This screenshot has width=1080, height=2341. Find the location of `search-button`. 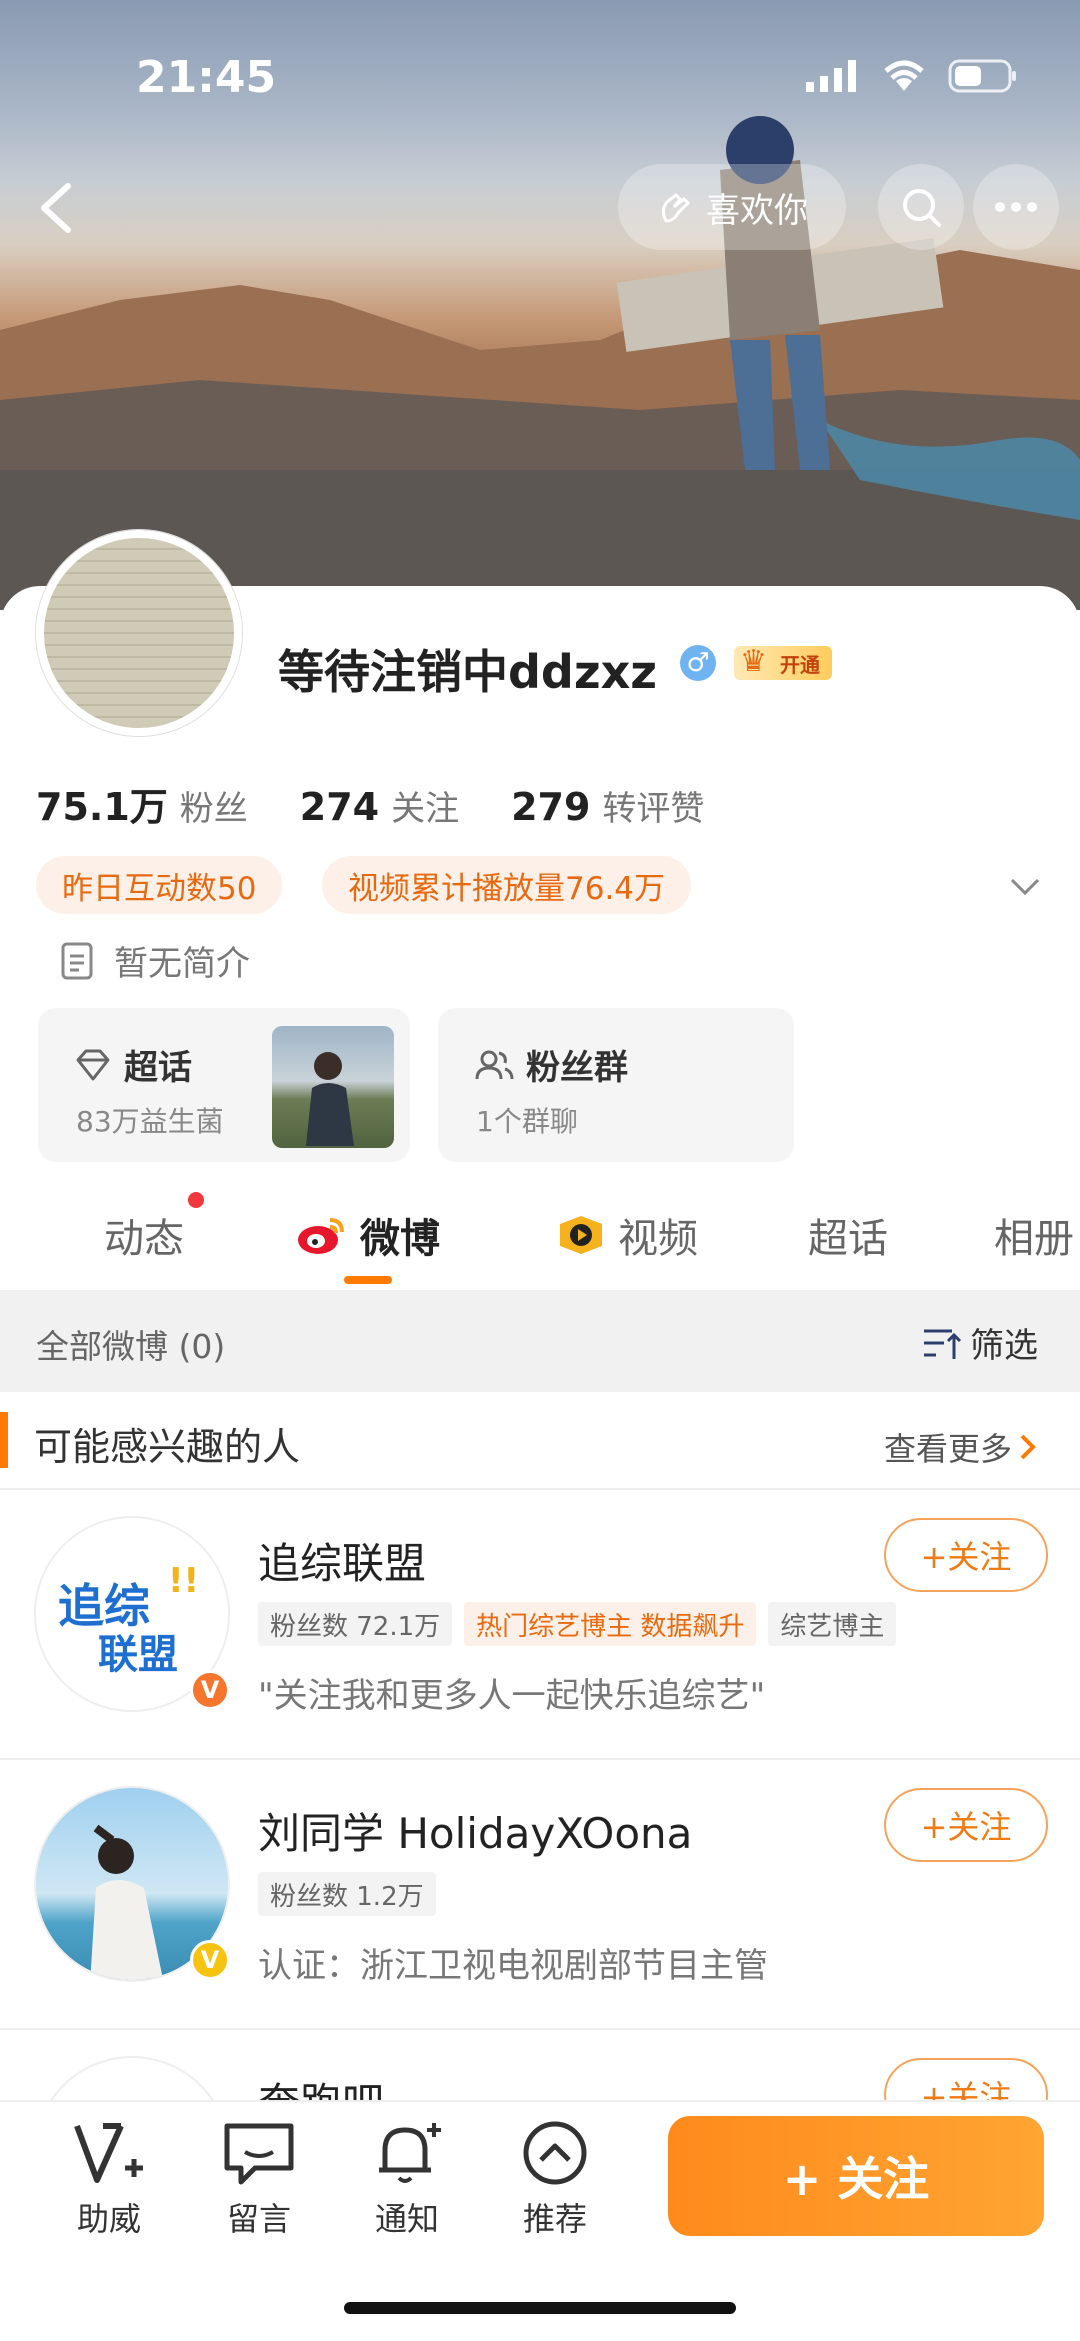

search-button is located at coordinates (921, 207).